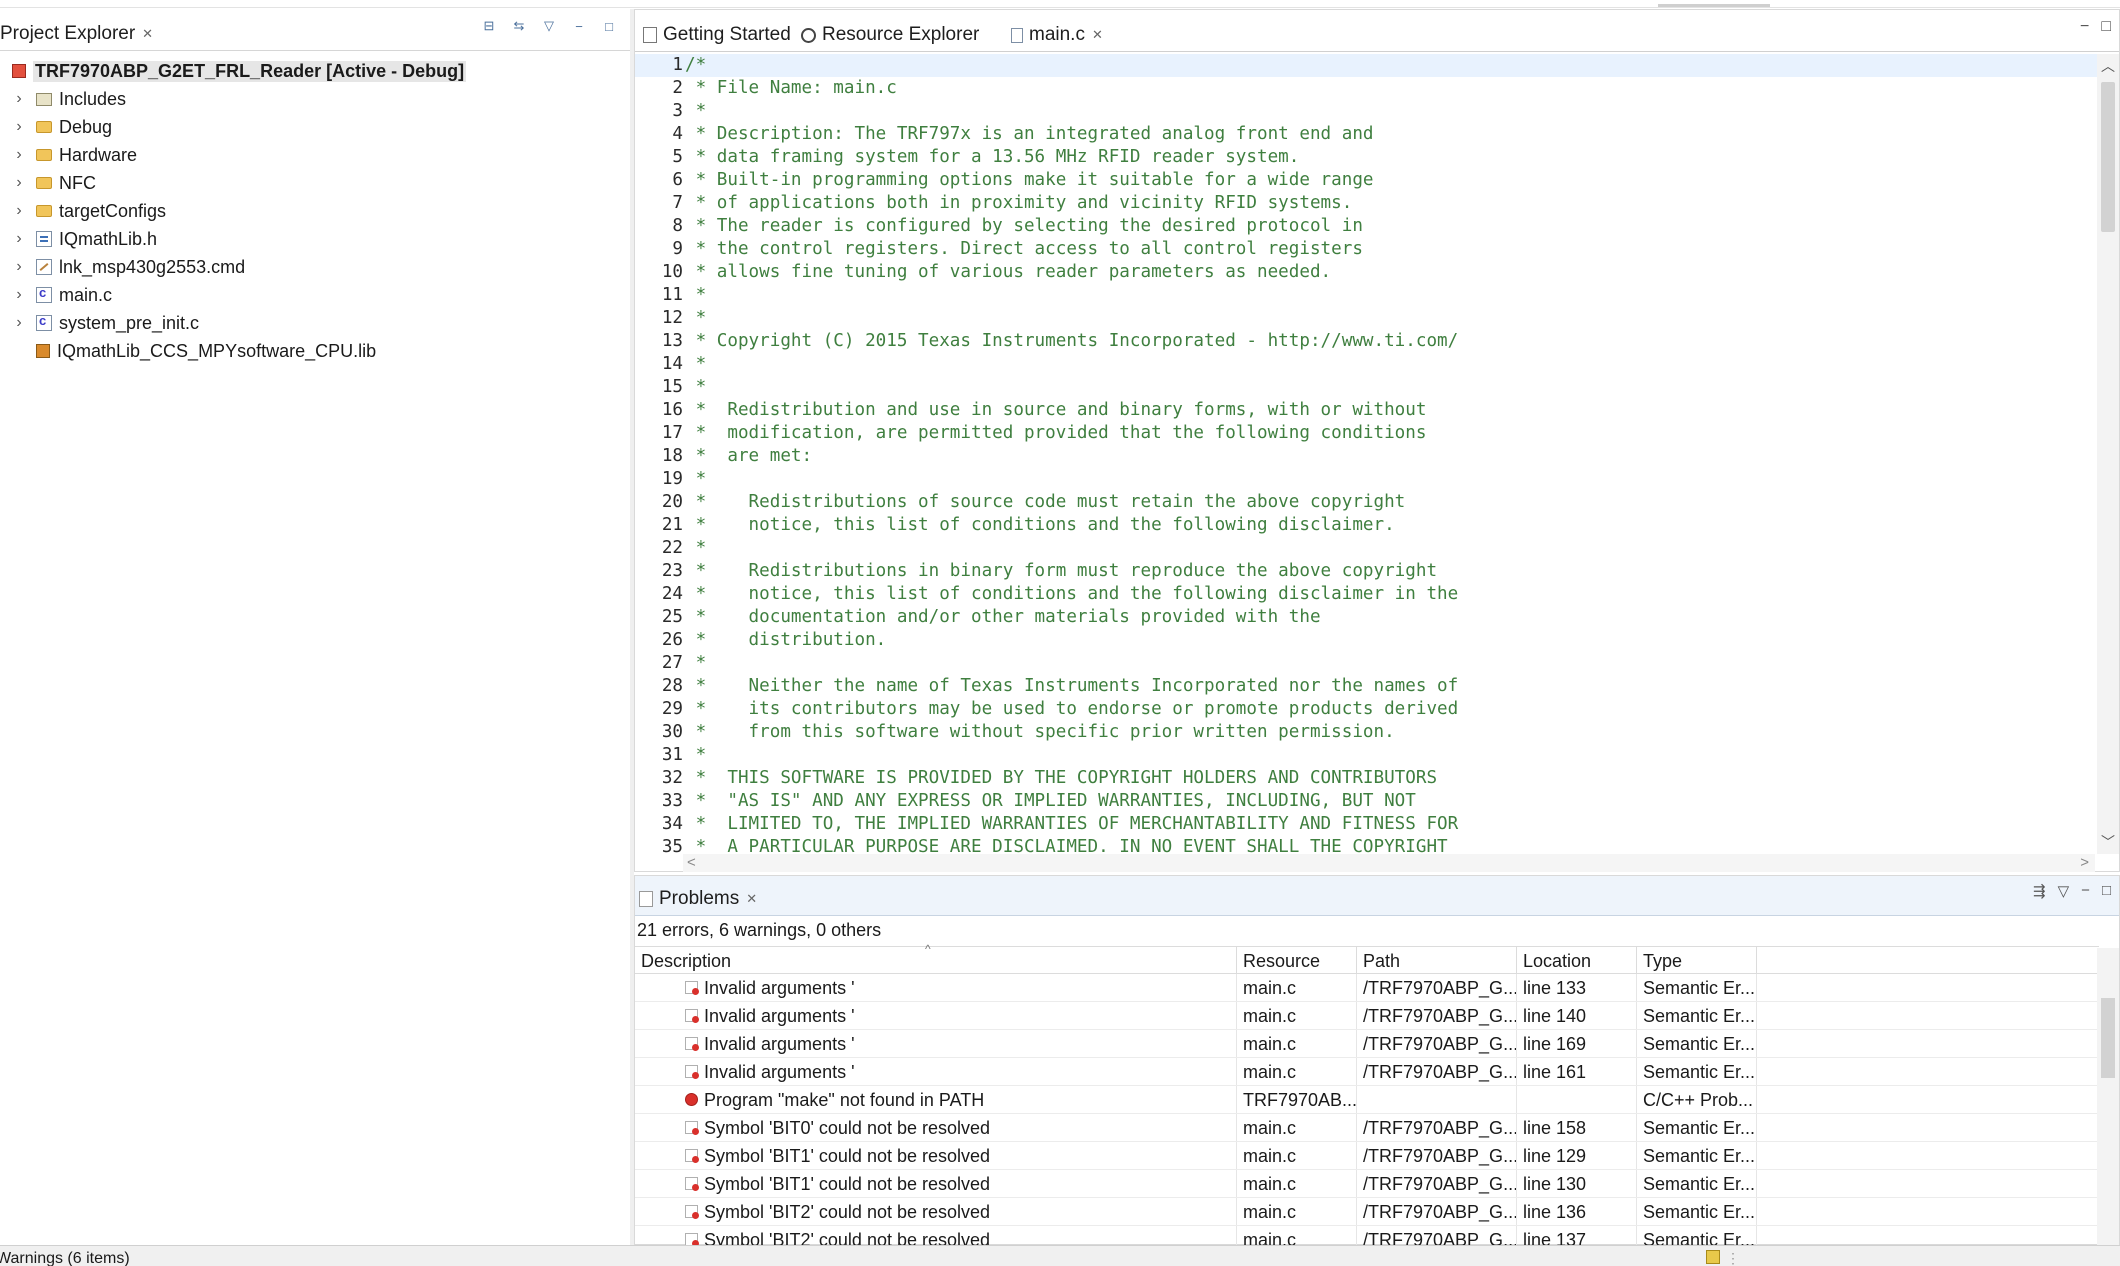 The height and width of the screenshot is (1266, 2120). Describe the element at coordinates (1577, 960) in the screenshot. I see `column-header-location: Location` at that location.